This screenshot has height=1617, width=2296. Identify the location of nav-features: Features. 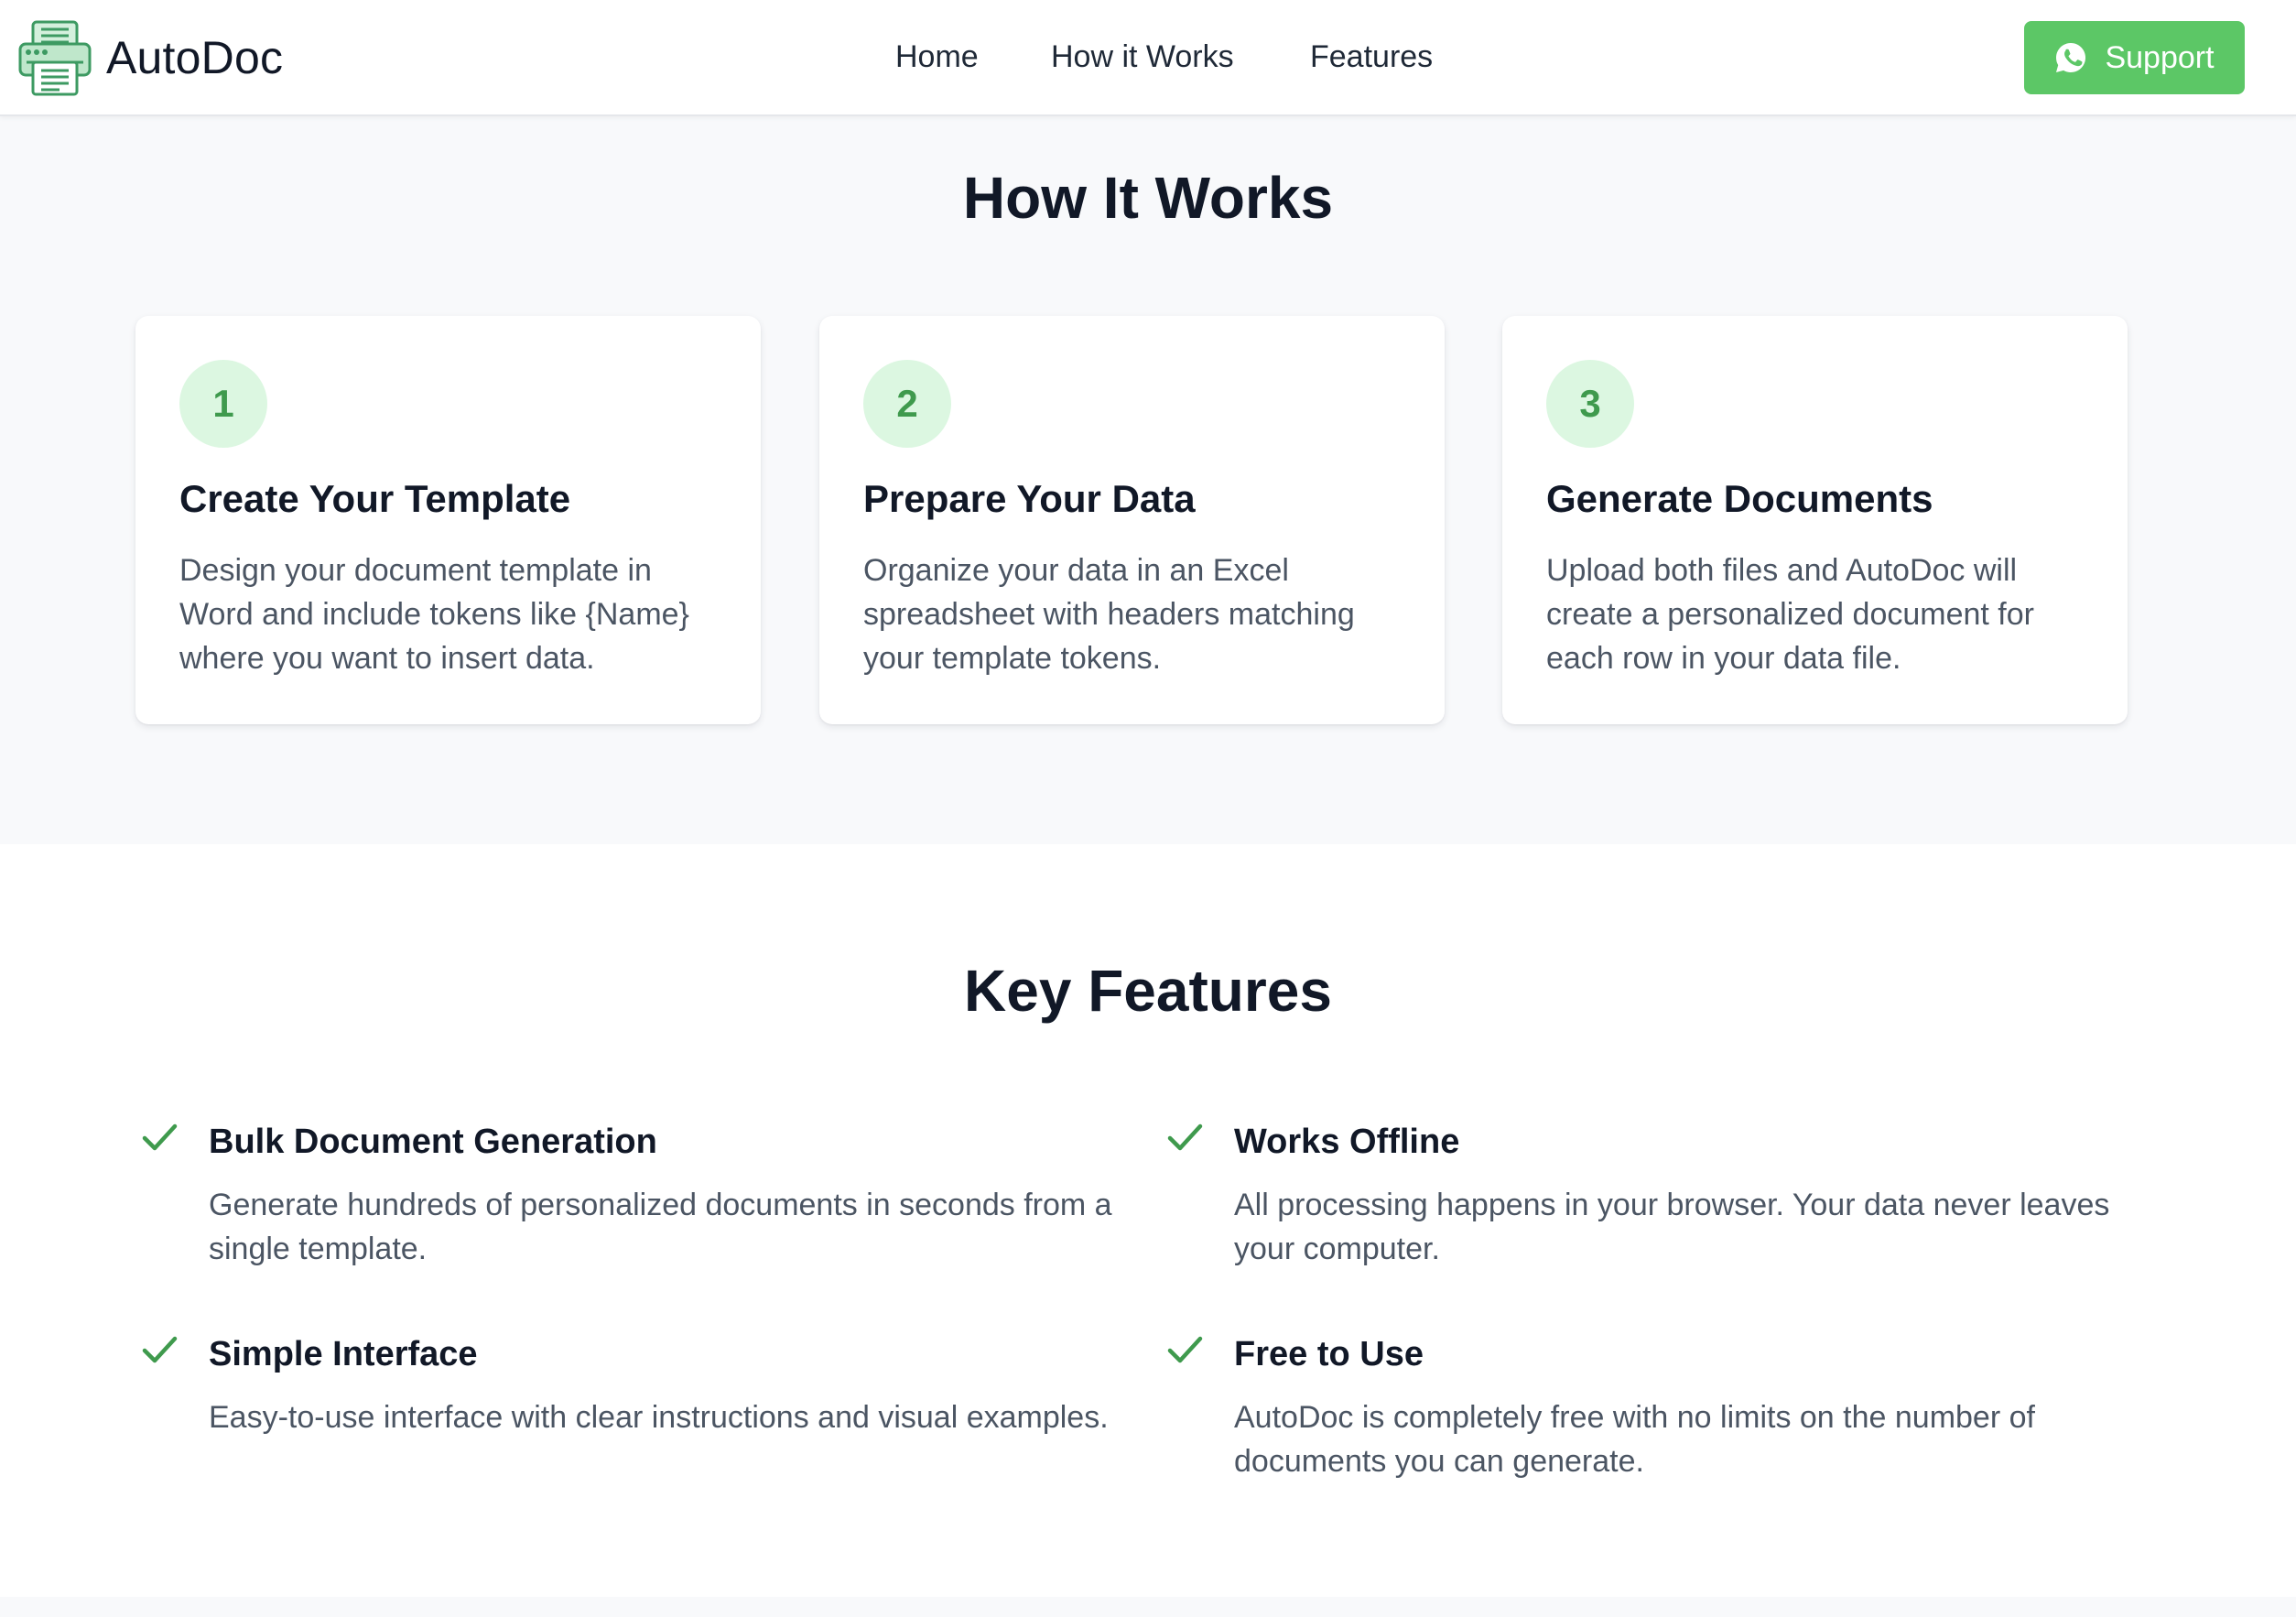
(1371, 57).